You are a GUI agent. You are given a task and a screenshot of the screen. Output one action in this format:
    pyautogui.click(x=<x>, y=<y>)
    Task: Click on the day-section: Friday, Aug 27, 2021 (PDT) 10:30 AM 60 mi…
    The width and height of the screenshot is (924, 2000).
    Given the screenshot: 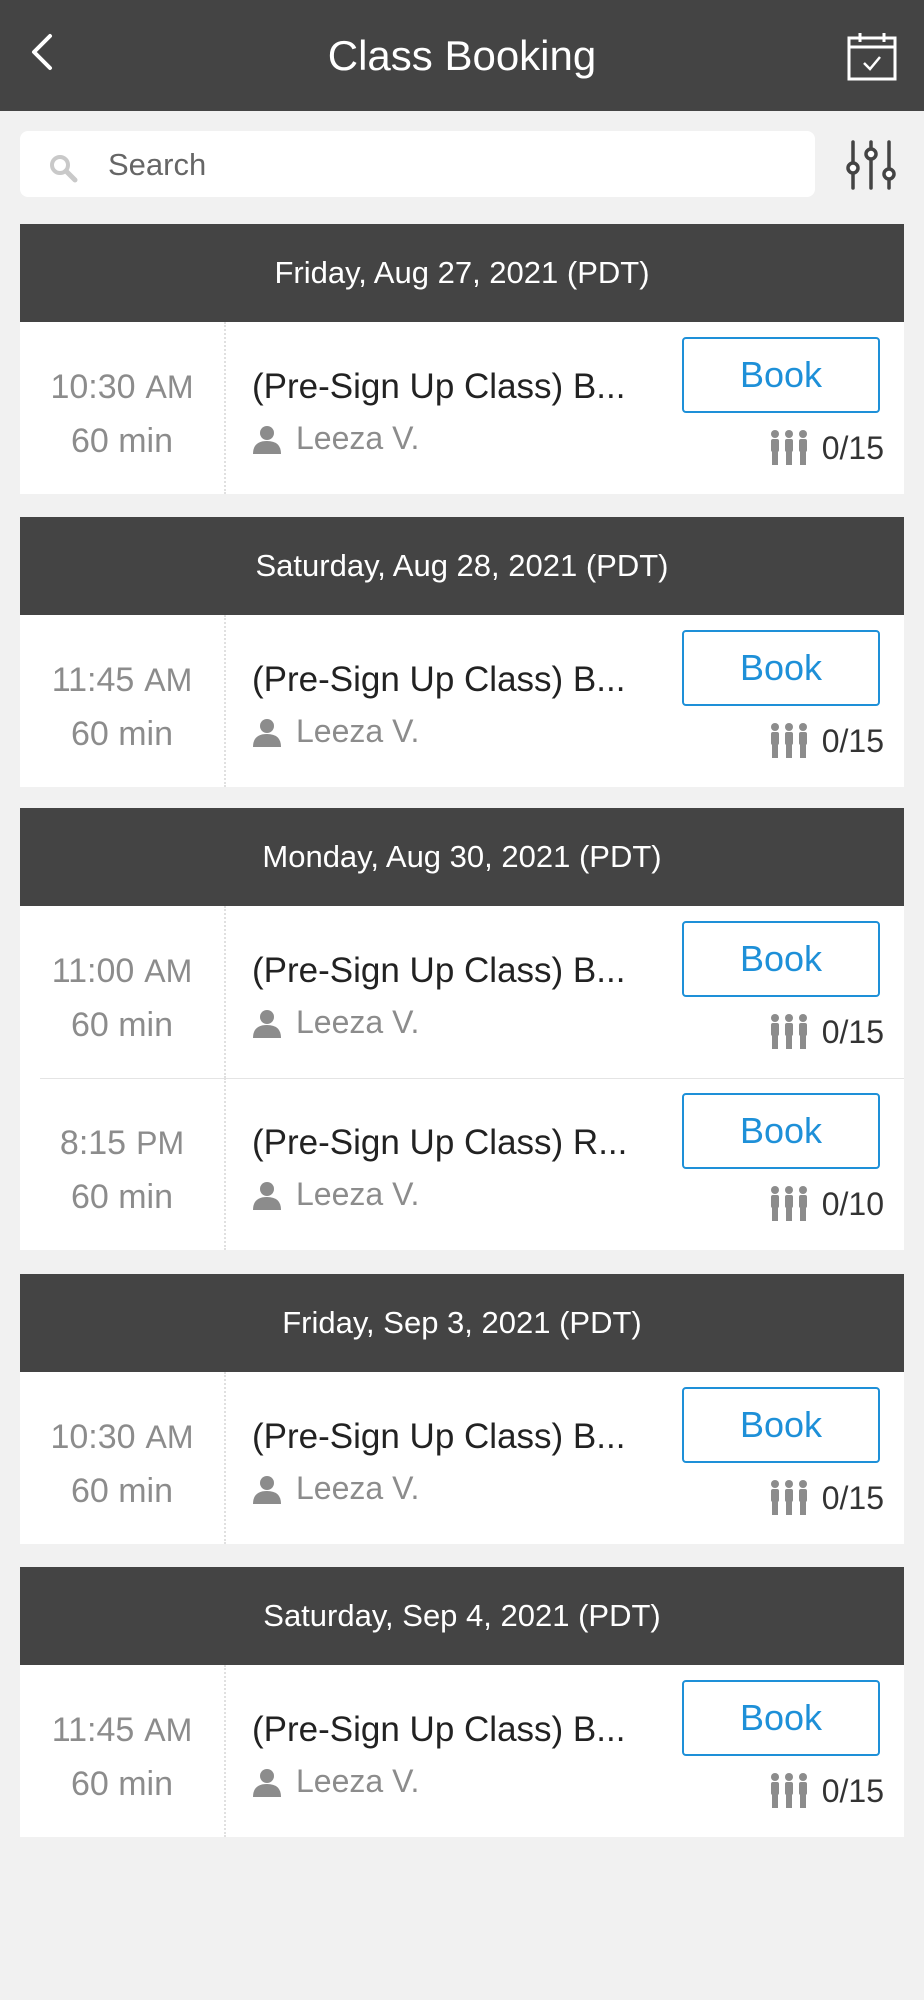 What is the action you would take?
    pyautogui.click(x=462, y=359)
    